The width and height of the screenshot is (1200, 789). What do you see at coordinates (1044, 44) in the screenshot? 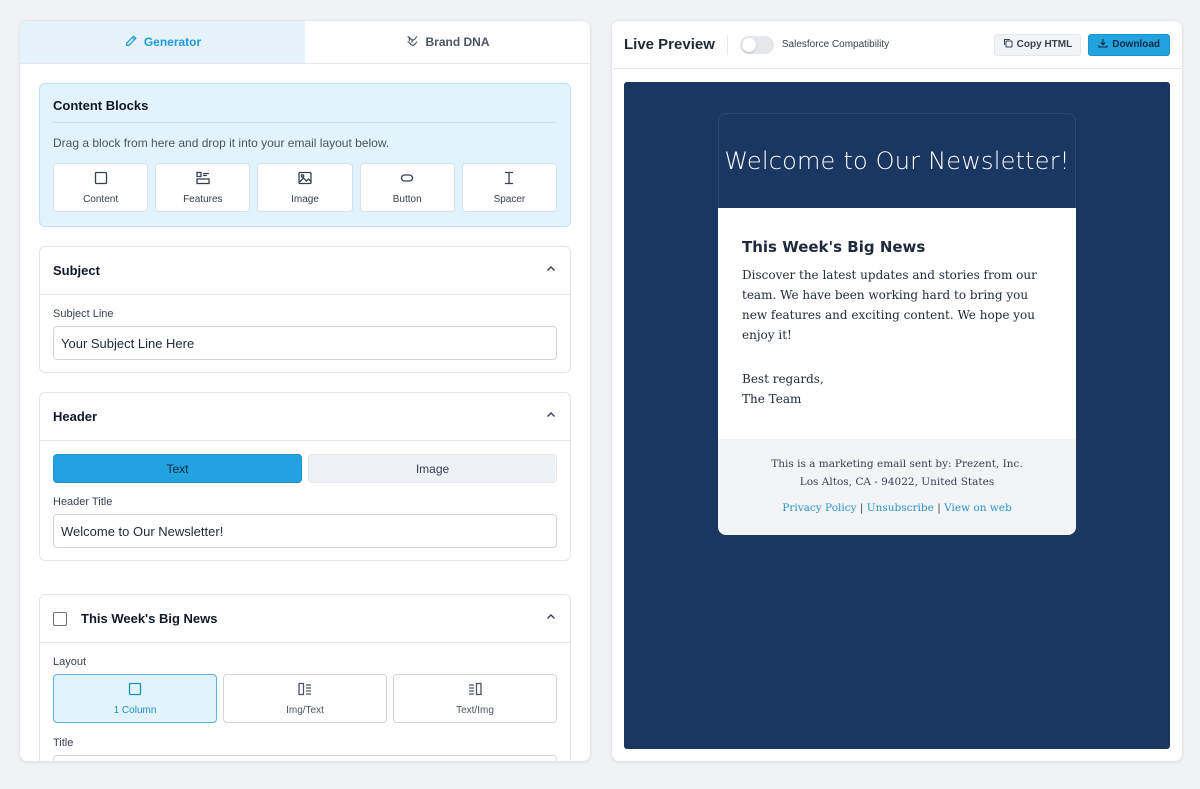
I see `copy-html-label: Copy HTML` at bounding box center [1044, 44].